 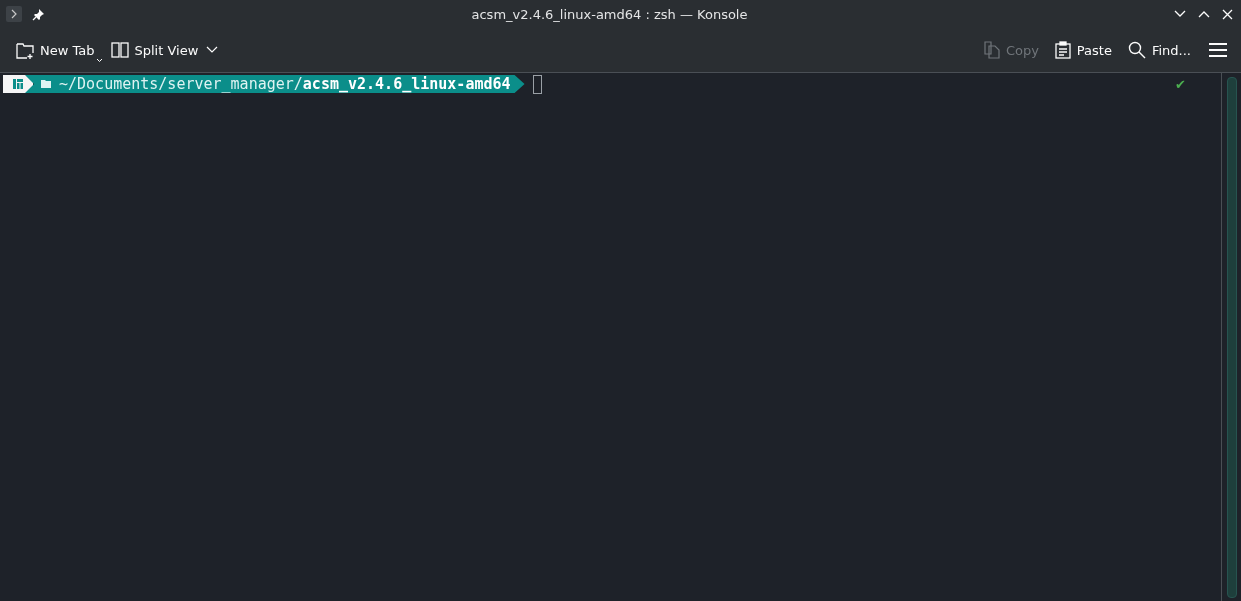 I want to click on status-check: ✔, so click(x=1180, y=84).